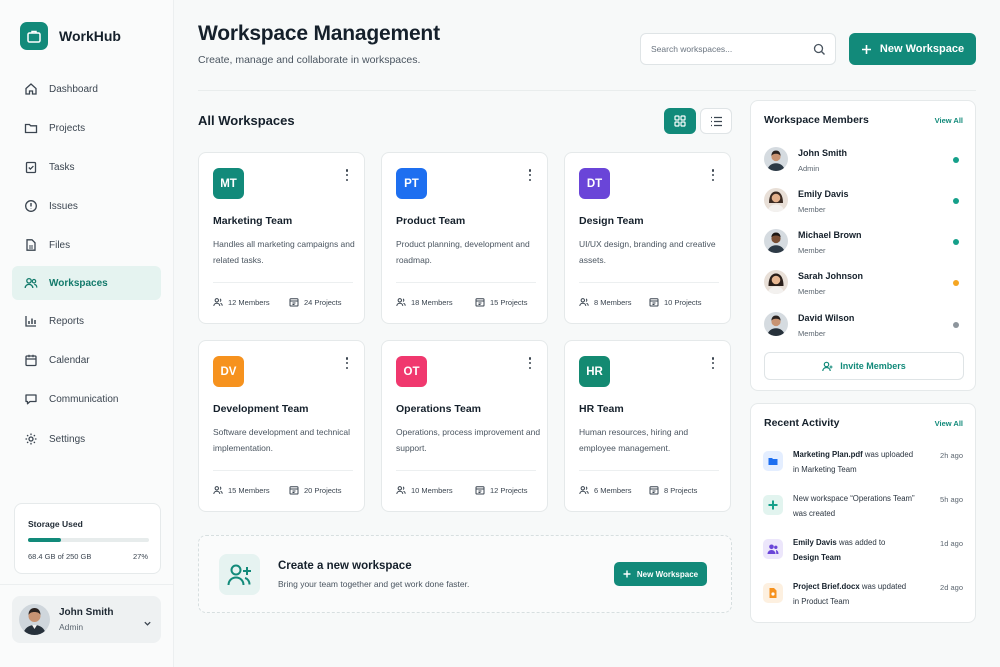 This screenshot has height=667, width=1000. I want to click on sidebar-item-calendar: Calendar, so click(86, 360).